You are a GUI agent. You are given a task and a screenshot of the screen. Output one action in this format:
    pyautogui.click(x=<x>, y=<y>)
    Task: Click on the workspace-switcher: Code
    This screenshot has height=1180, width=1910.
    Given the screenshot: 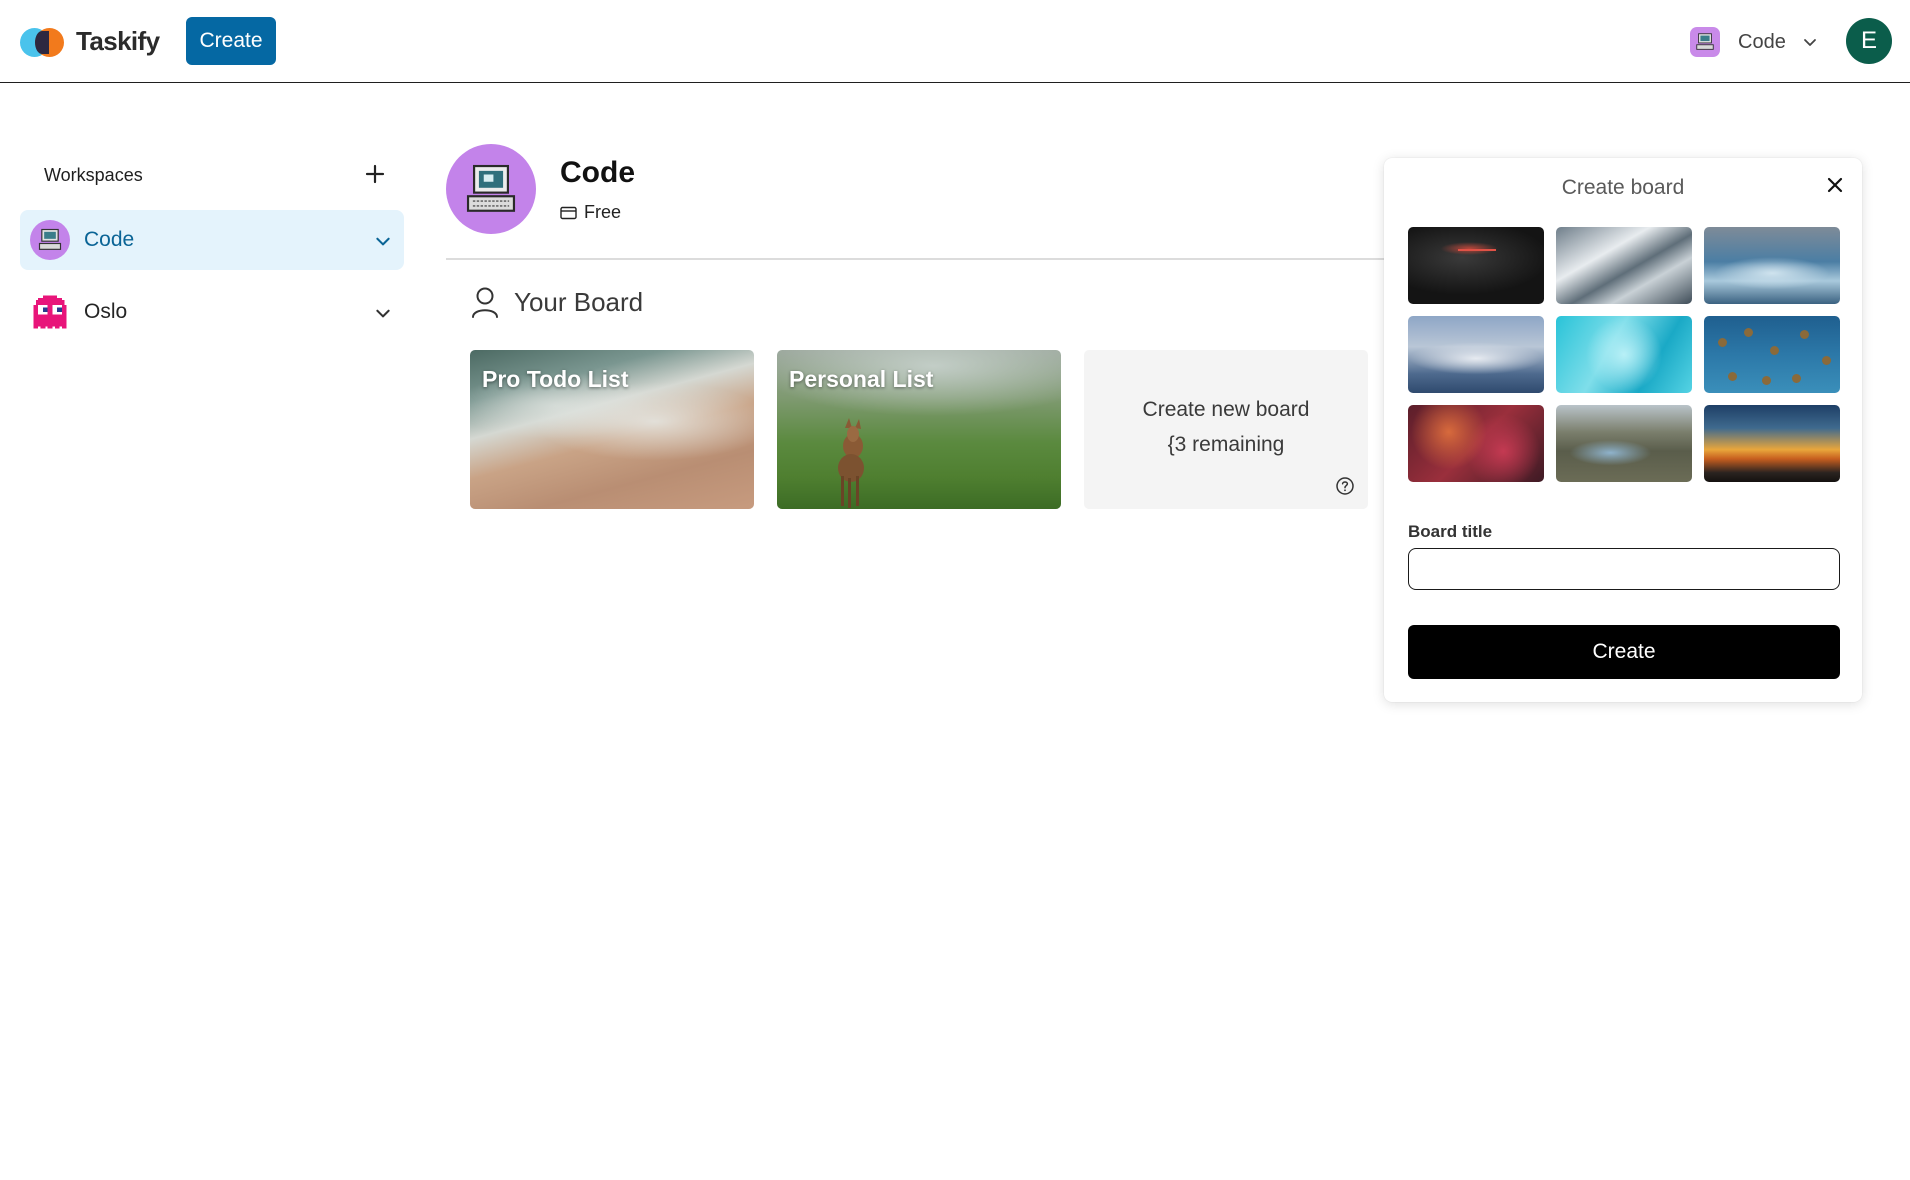 What is the action you would take?
    pyautogui.click(x=1754, y=42)
    